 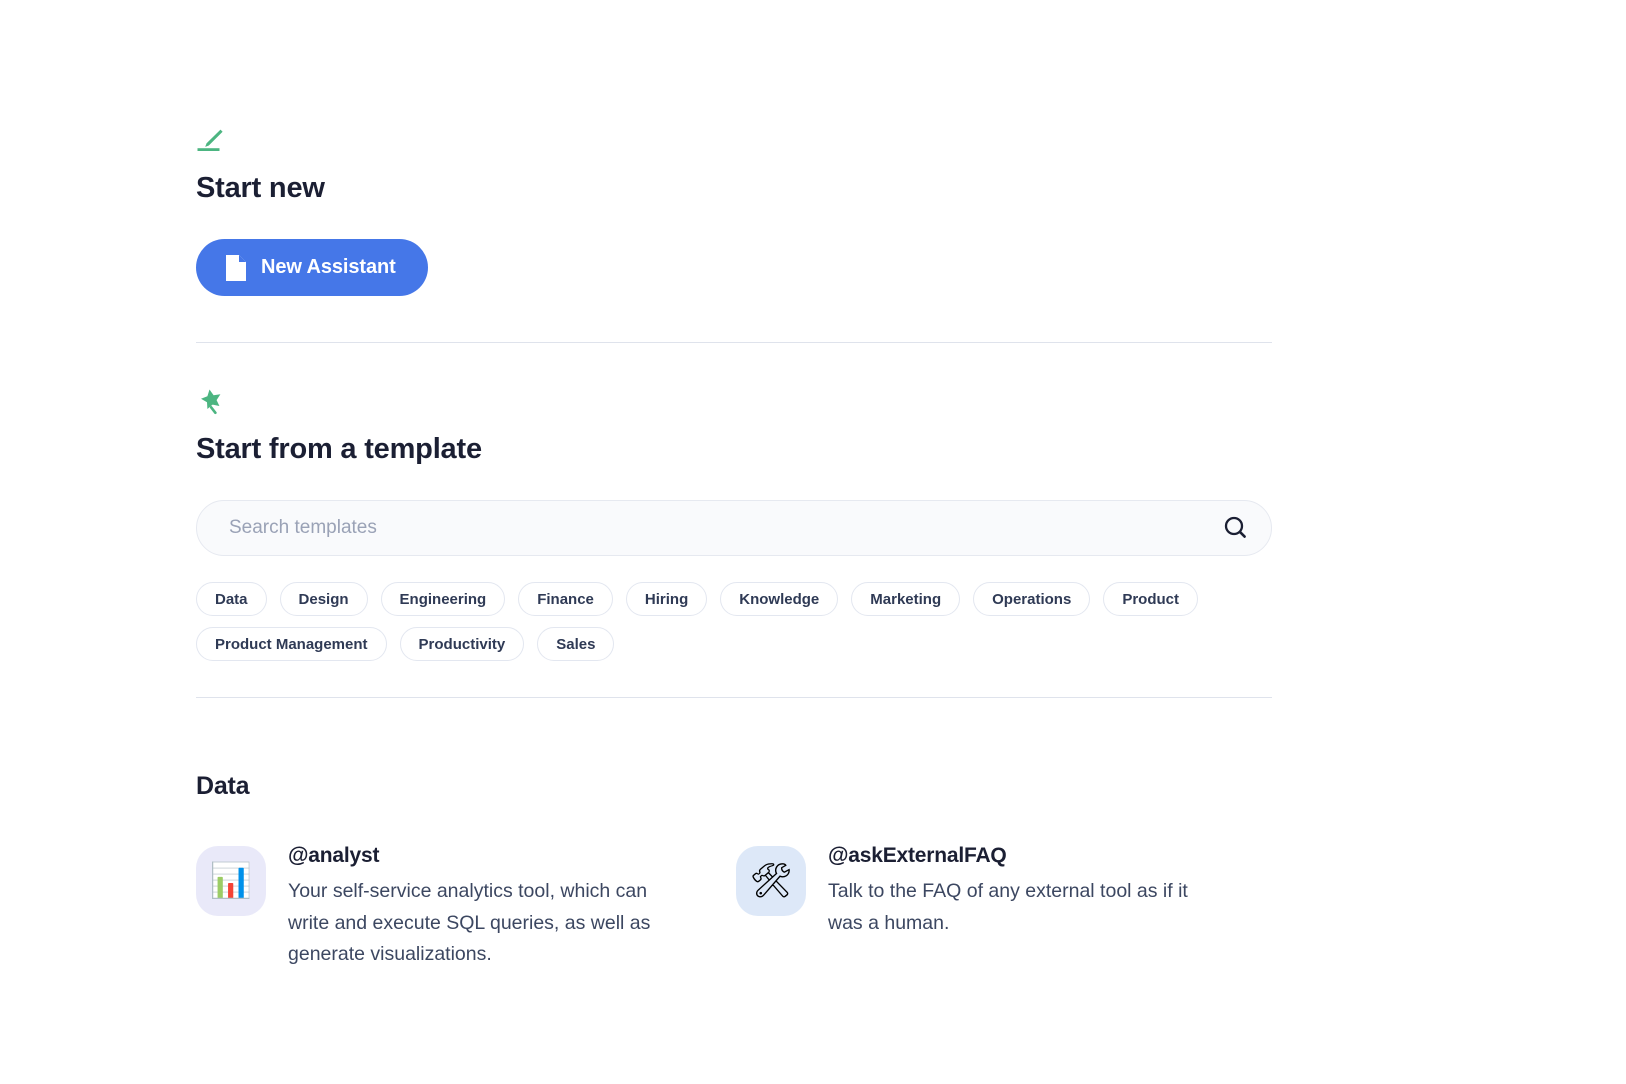 I want to click on chip-product: Product, so click(x=1150, y=599).